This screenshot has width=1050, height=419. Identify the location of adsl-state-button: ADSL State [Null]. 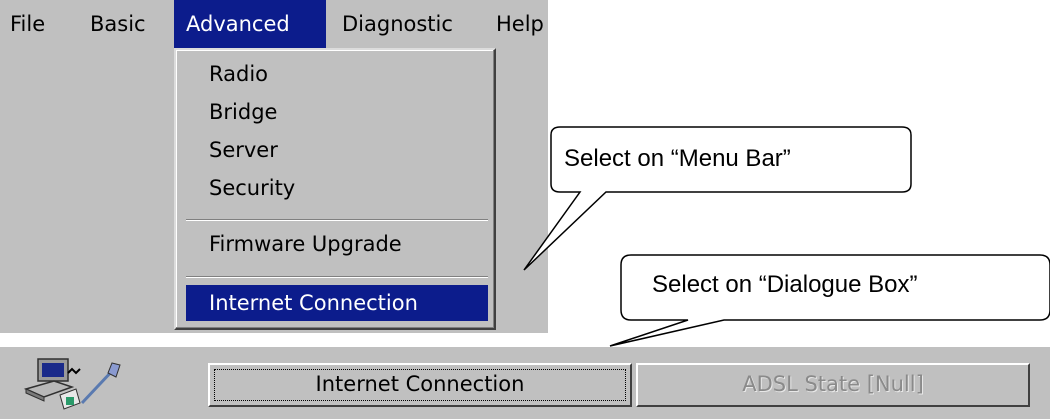
(833, 385).